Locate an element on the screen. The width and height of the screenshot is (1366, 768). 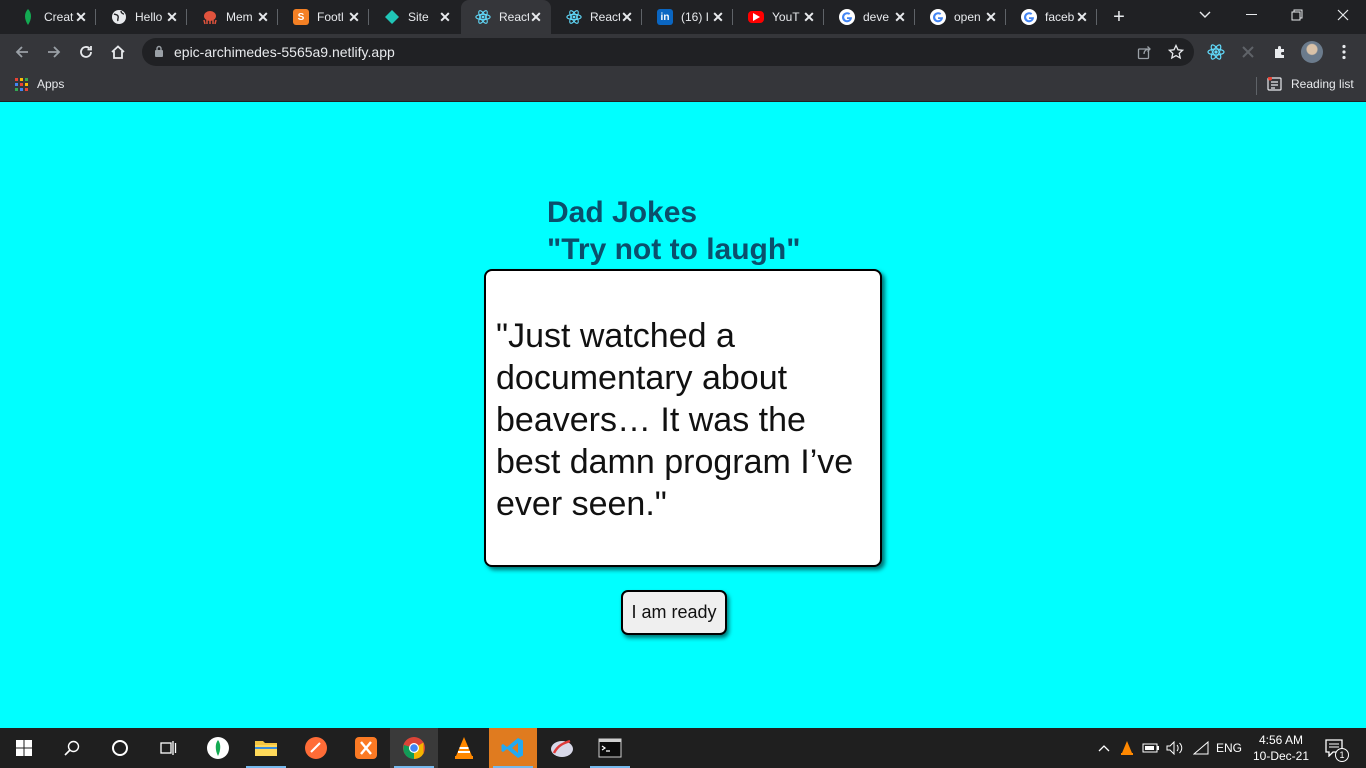
terminal-icon is located at coordinates (610, 748).